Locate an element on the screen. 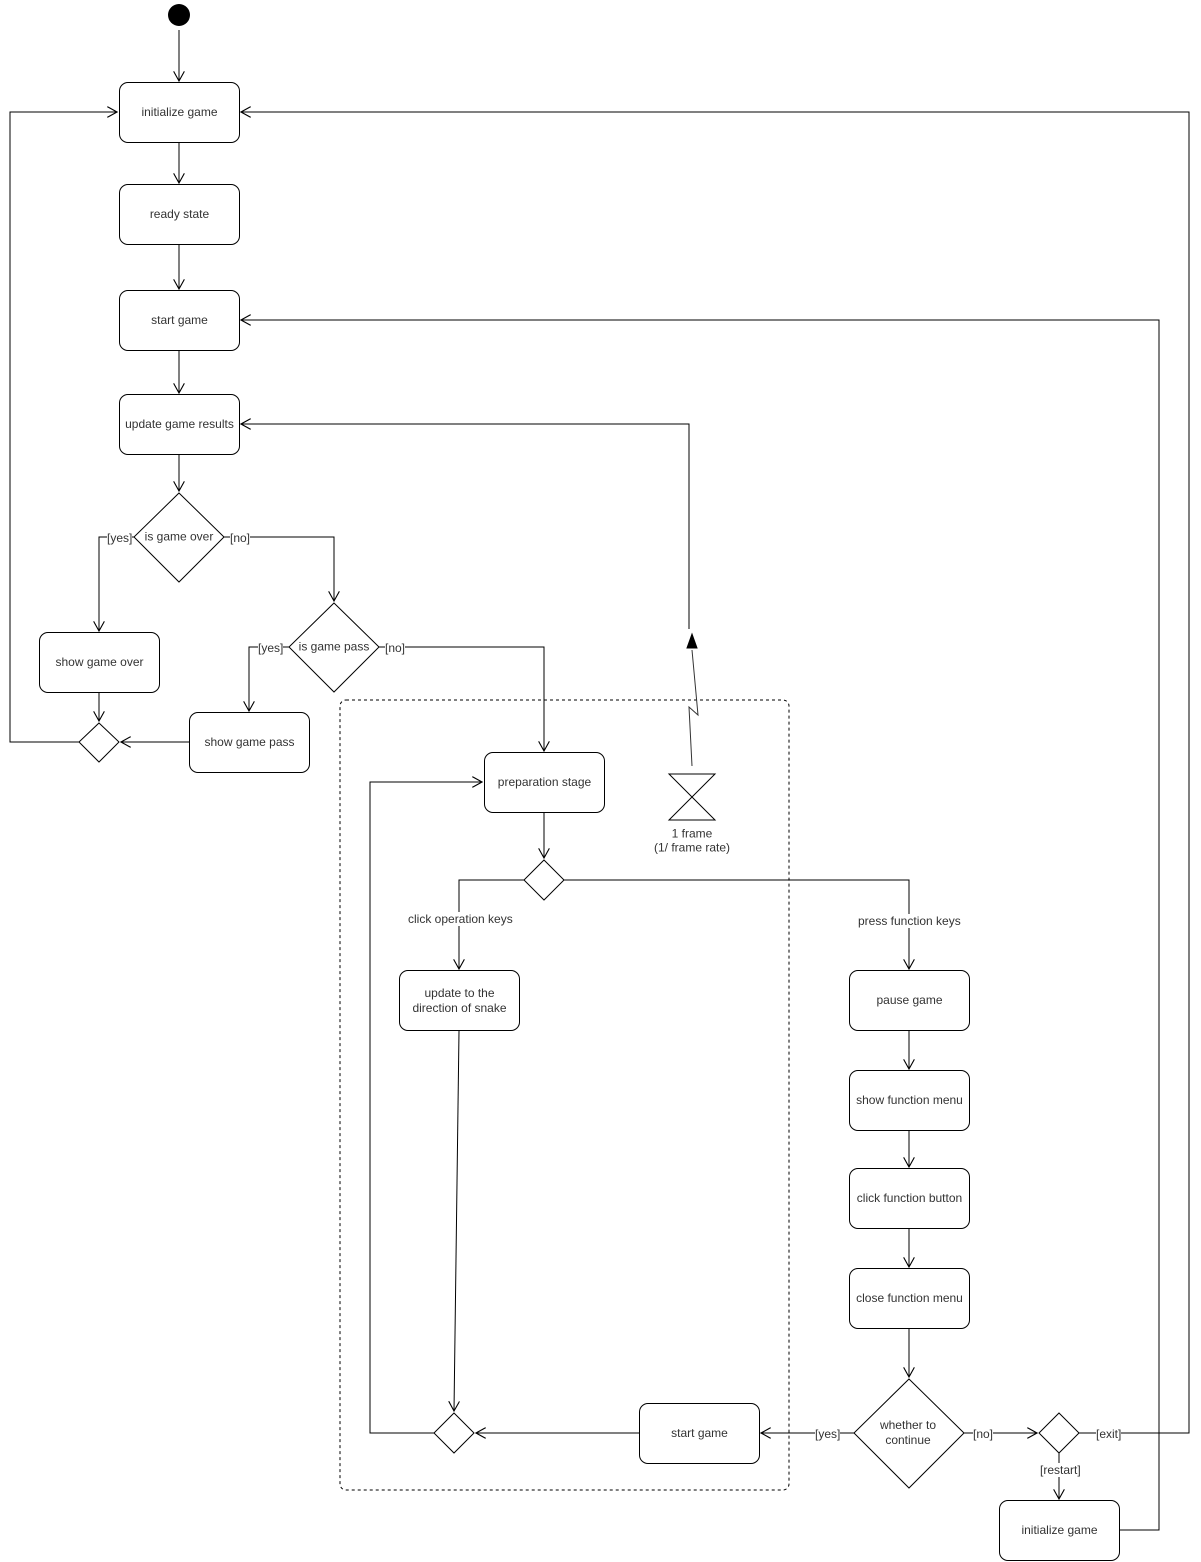  edge-label-press-function-keys: press function keys is located at coordinates (909, 921).